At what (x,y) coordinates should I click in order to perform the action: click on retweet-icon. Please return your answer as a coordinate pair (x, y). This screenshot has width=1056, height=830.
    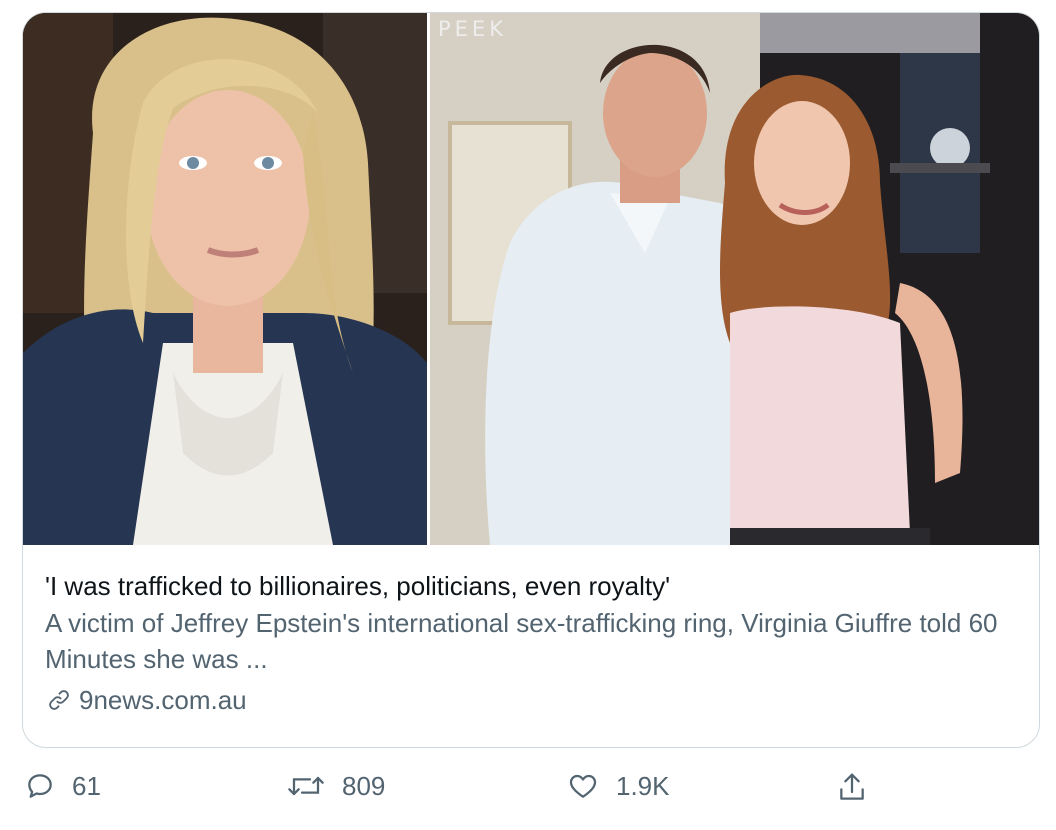
    Looking at the image, I should click on (306, 786).